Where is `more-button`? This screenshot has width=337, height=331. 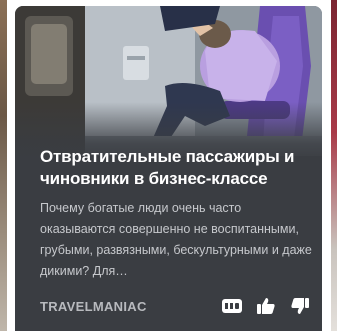
more-button is located at coordinates (232, 306).